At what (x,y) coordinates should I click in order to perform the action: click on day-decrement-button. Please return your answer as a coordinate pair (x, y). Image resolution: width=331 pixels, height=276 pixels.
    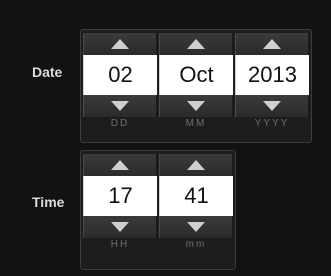
    Looking at the image, I should click on (120, 106).